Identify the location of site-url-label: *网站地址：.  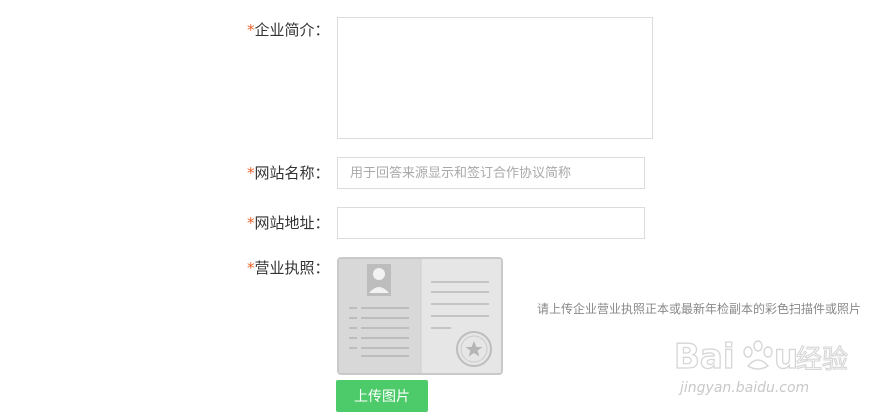
(288, 223).